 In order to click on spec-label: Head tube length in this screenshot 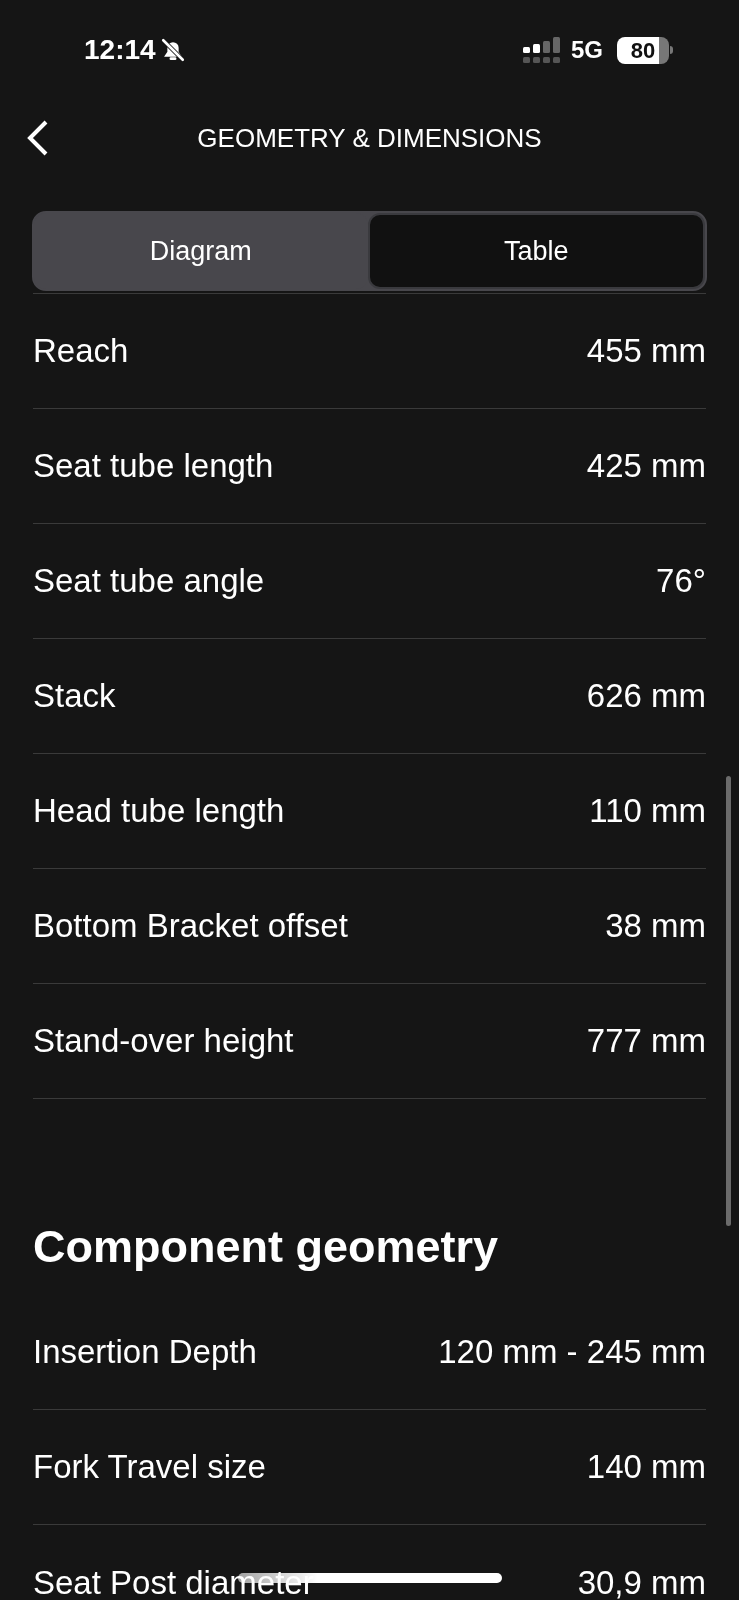, I will do `click(159, 811)`.